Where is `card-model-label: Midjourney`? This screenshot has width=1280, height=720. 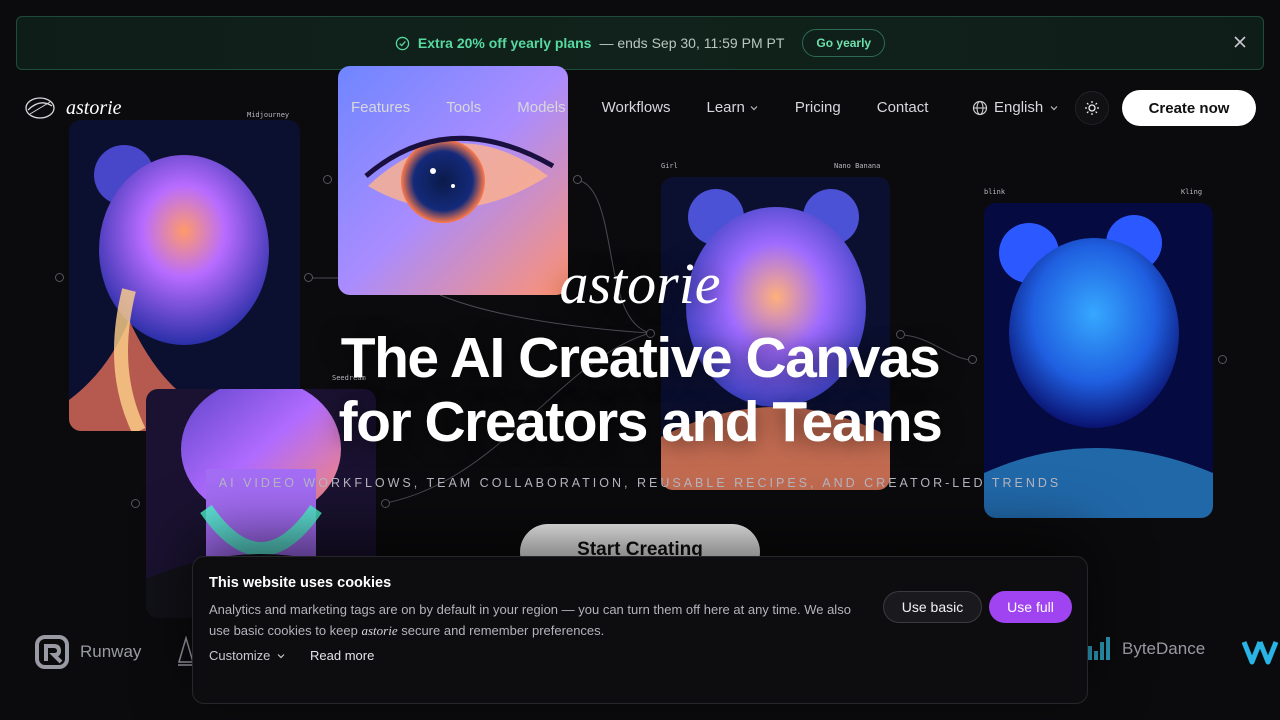
card-model-label: Midjourney is located at coordinates (268, 115).